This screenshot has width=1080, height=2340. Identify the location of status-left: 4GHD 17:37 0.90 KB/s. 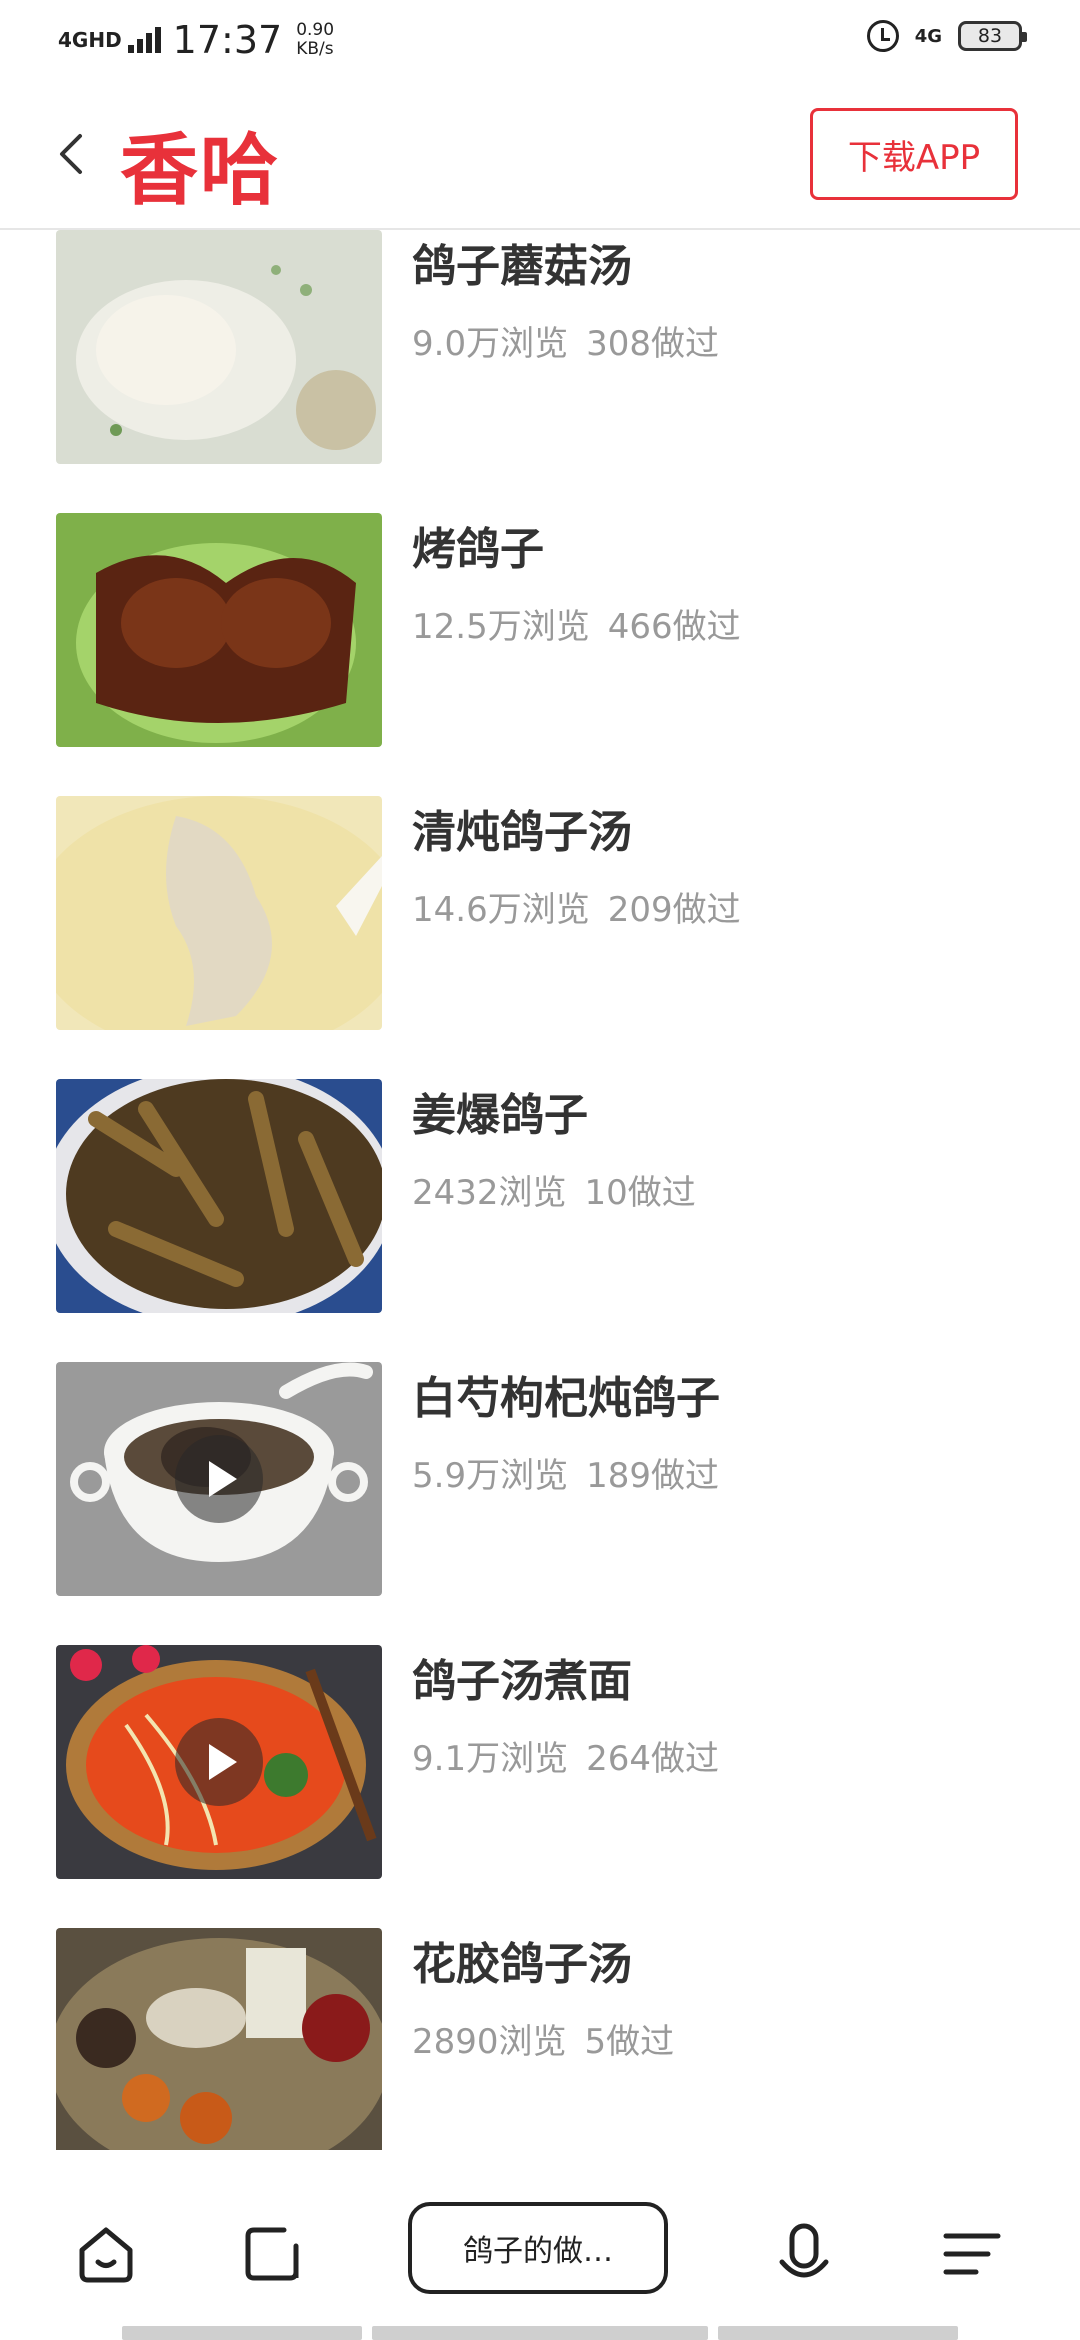
(196, 40).